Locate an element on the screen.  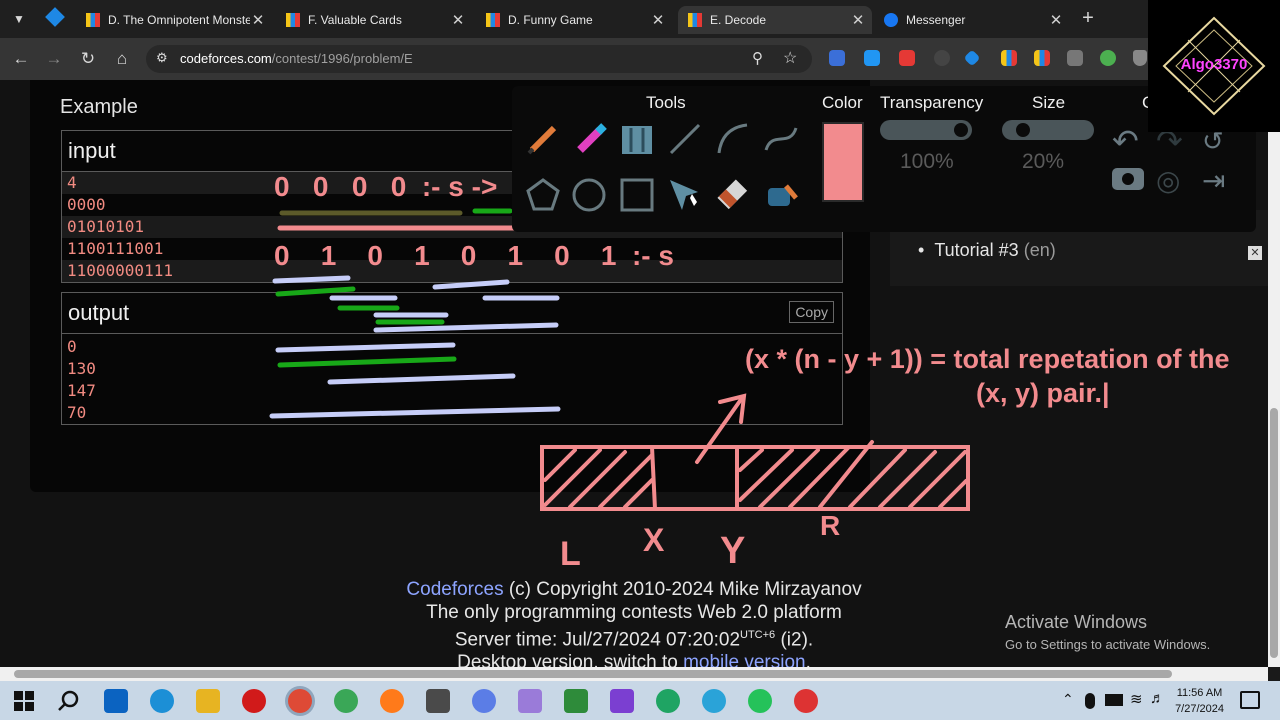
battery-icon is located at coordinates (1114, 700).